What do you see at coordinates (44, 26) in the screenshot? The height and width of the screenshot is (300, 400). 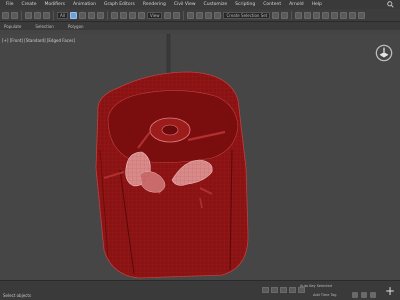 I see `ribbon-tab-selection: Selection` at bounding box center [44, 26].